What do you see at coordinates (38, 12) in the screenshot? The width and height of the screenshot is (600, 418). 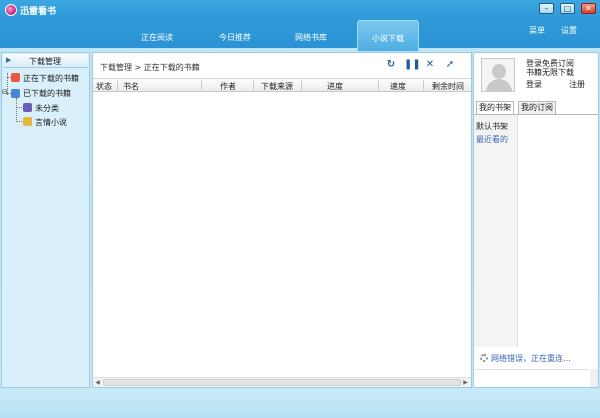 I see `app-title: 迅雷看书` at bounding box center [38, 12].